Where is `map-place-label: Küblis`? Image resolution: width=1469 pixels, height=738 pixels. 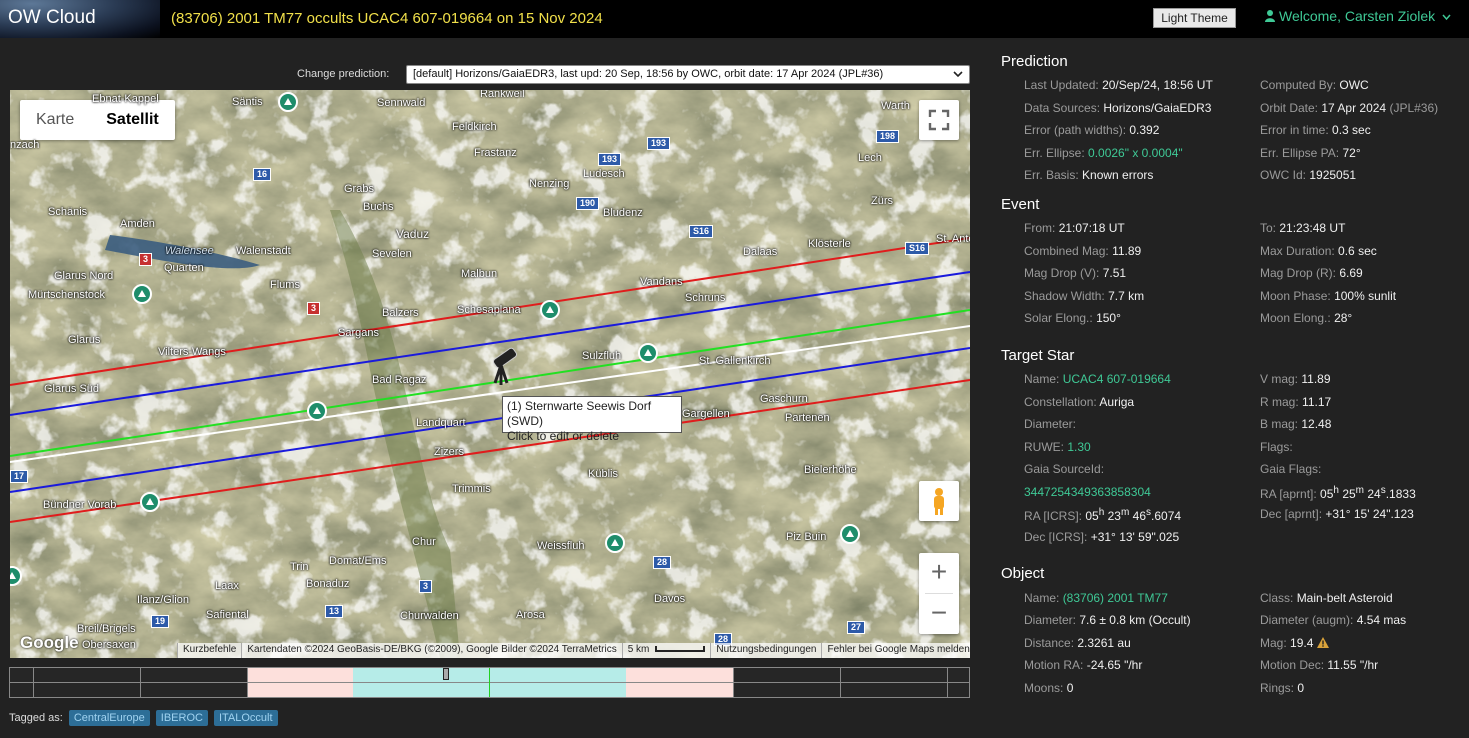 map-place-label: Küblis is located at coordinates (603, 474).